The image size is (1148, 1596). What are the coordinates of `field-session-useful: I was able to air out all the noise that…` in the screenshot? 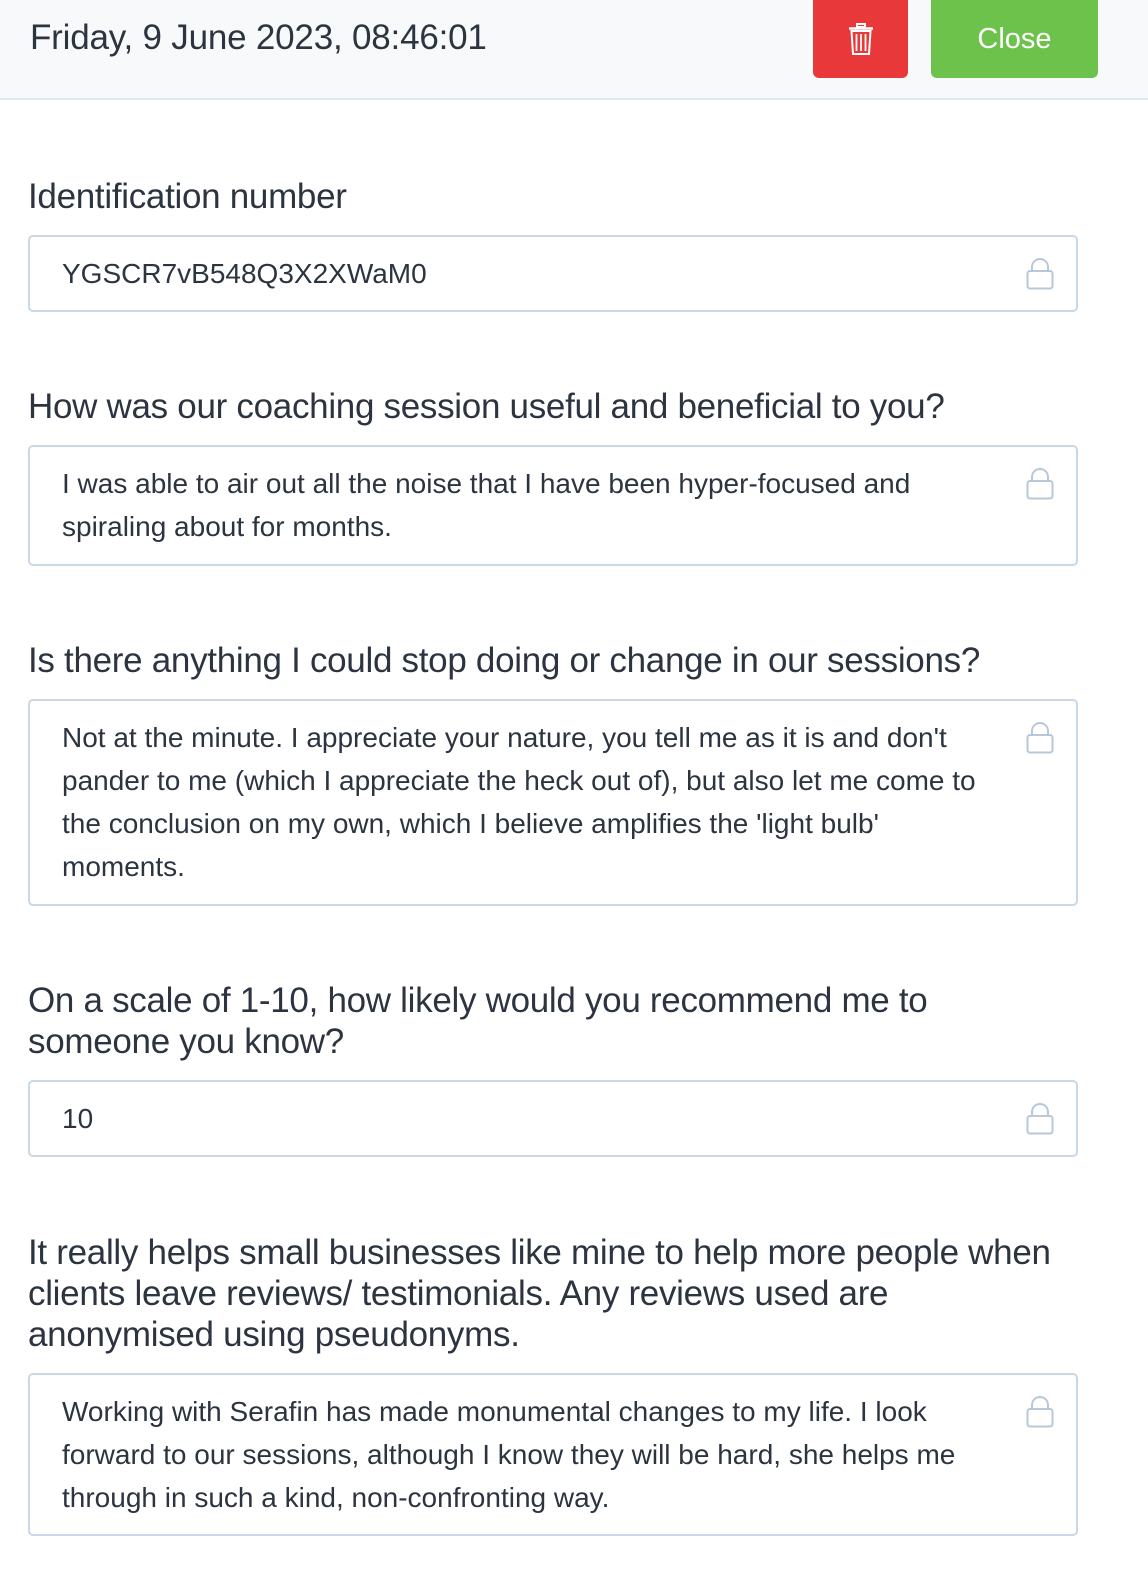 It's located at (553, 505).